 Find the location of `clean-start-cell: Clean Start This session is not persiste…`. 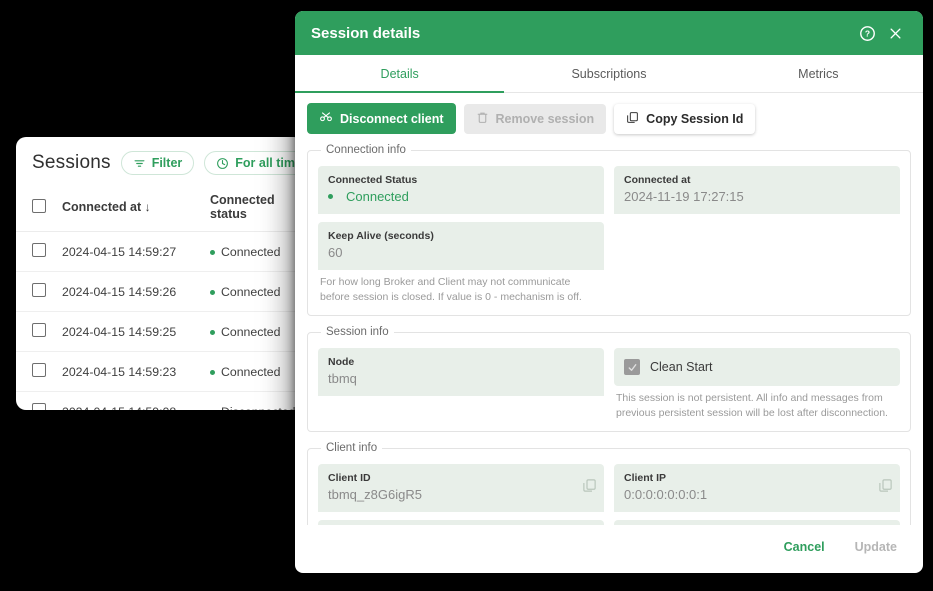

clean-start-cell: Clean Start This session is not persiste… is located at coordinates (757, 384).